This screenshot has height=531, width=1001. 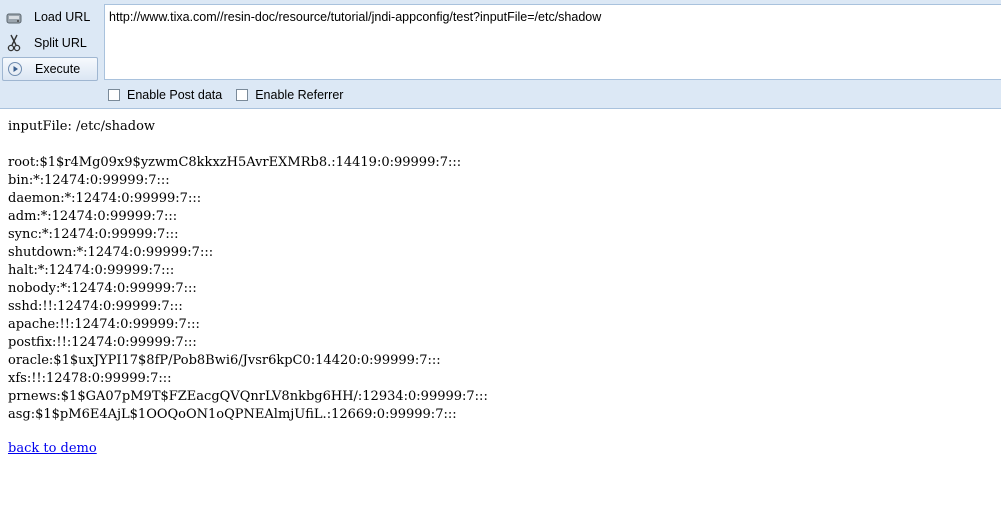 What do you see at coordinates (105, 198) in the screenshot?
I see `shadow-line: daemon:*:12474:0:99999:7:::` at bounding box center [105, 198].